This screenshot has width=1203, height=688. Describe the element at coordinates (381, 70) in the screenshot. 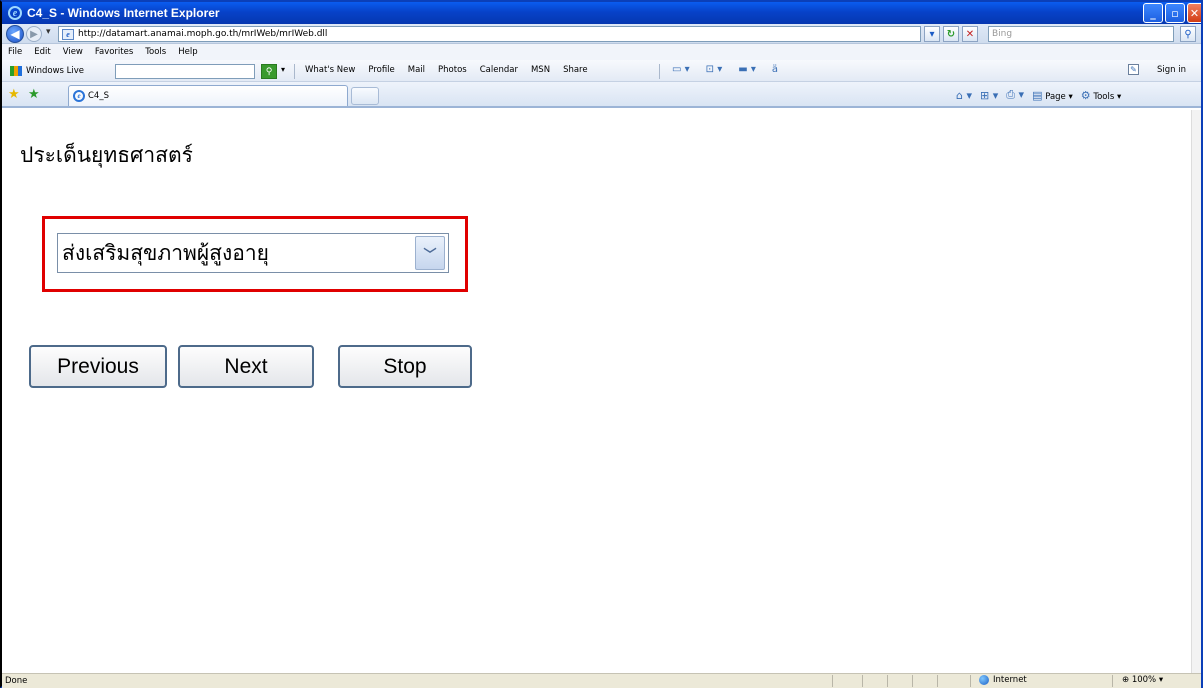

I see `live-link-profile: Profile` at that location.